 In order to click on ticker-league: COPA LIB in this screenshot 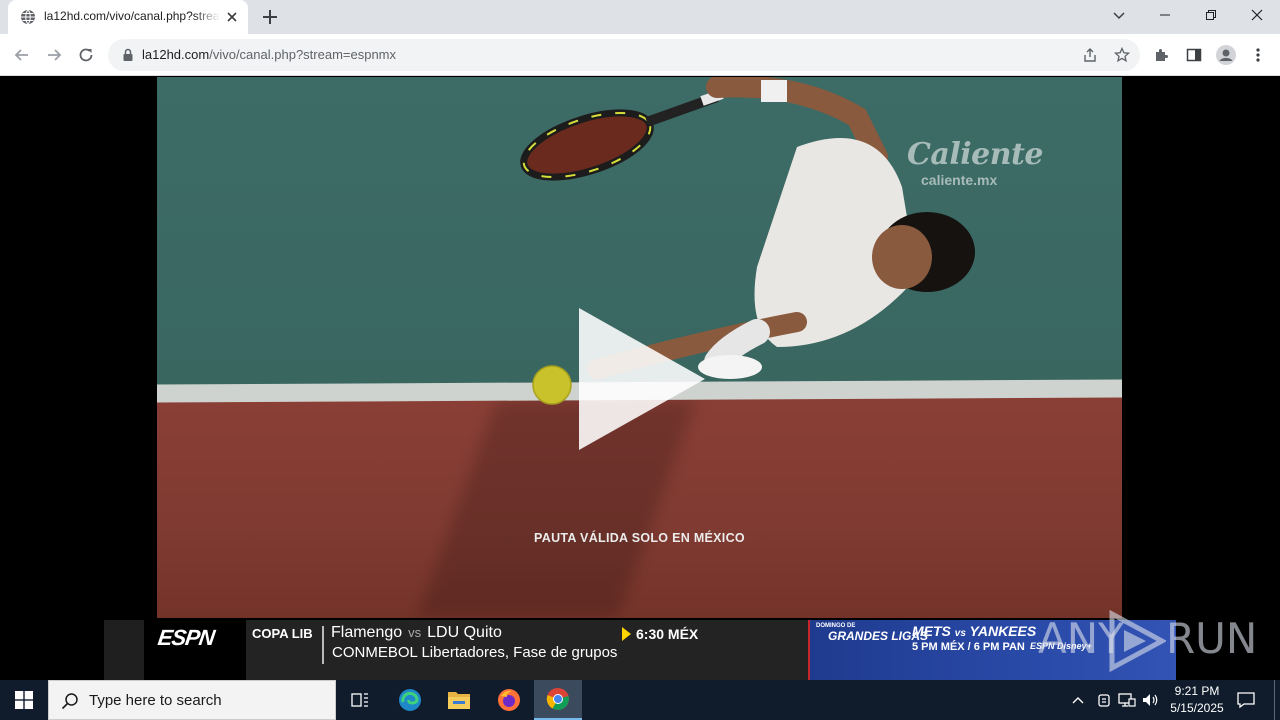, I will do `click(282, 633)`.